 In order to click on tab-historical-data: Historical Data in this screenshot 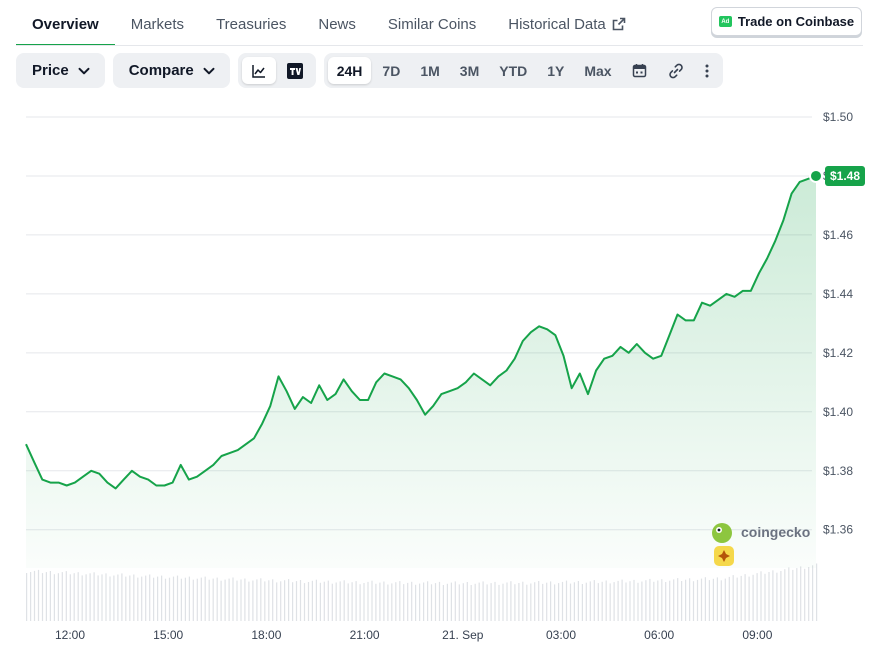, I will do `click(567, 23)`.